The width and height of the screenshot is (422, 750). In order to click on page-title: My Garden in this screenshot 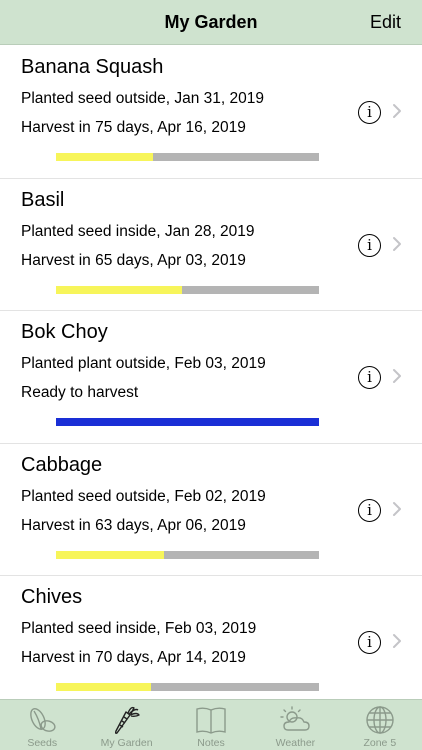, I will do `click(211, 22)`.